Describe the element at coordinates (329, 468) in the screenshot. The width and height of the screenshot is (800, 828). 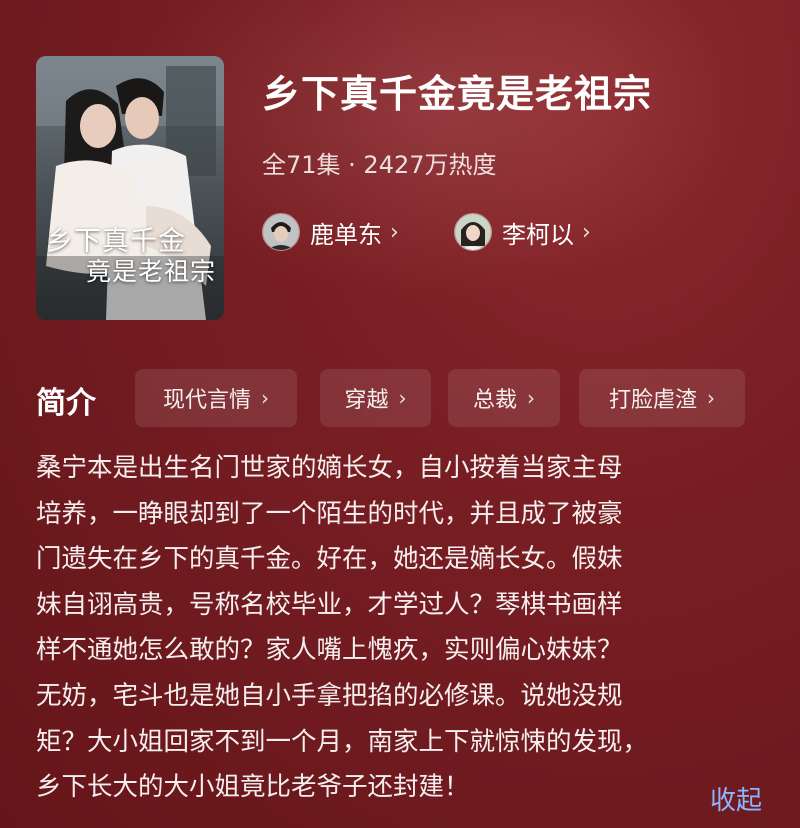
I see `synopsis-line: 桑宁本是出生名门世家的嫡长女，自小按着当家主母` at that location.